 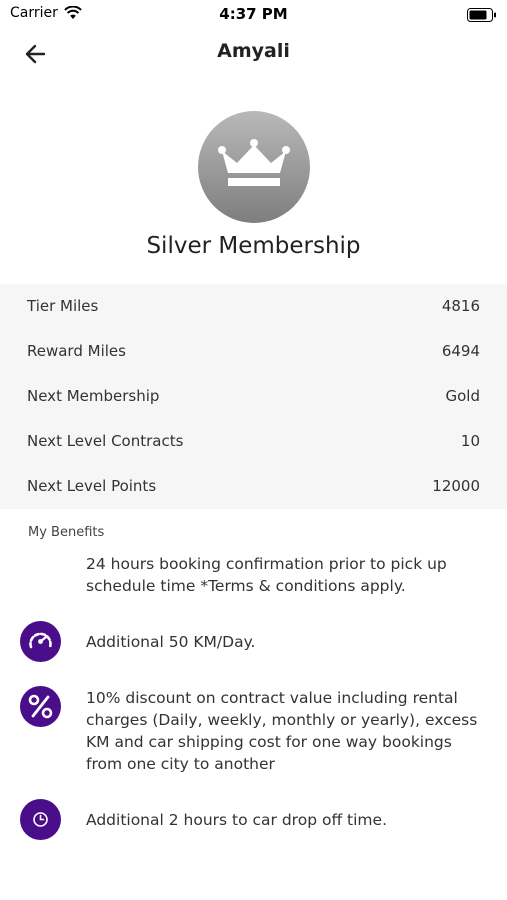 I want to click on battery-icon, so click(x=482, y=16).